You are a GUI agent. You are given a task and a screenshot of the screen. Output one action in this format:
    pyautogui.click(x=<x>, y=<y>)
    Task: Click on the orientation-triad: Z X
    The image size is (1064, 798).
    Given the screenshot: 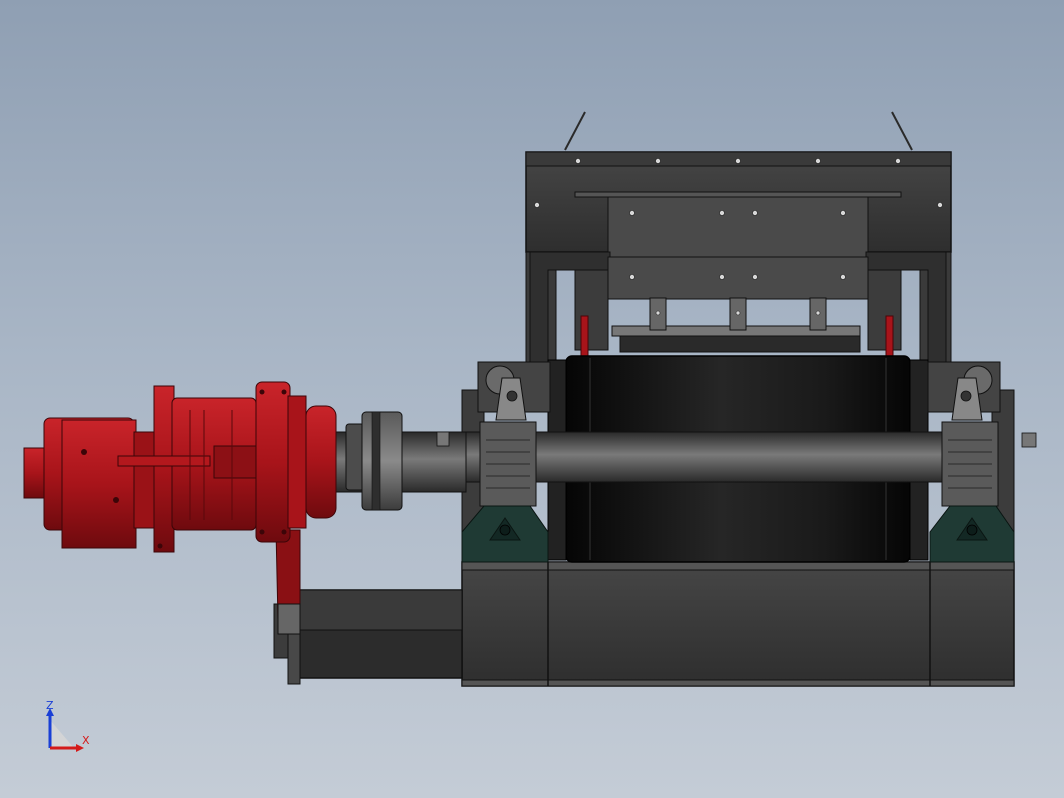 What is the action you would take?
    pyautogui.click(x=70, y=728)
    